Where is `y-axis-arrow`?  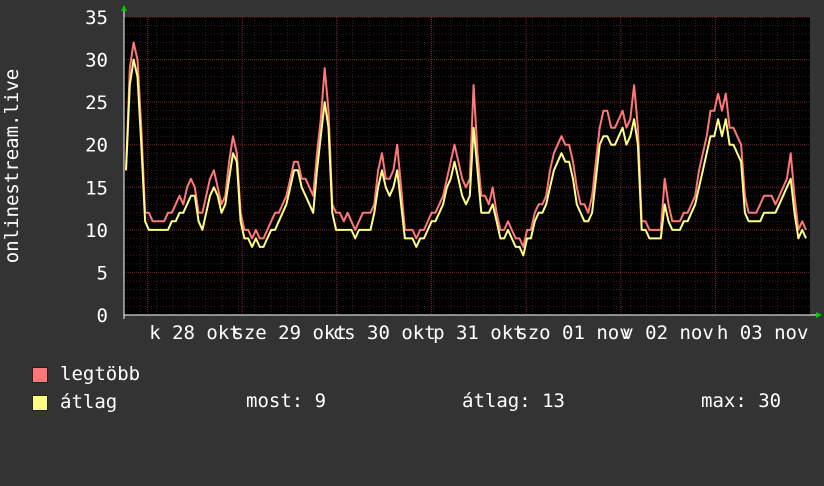
y-axis-arrow is located at coordinates (124, 8).